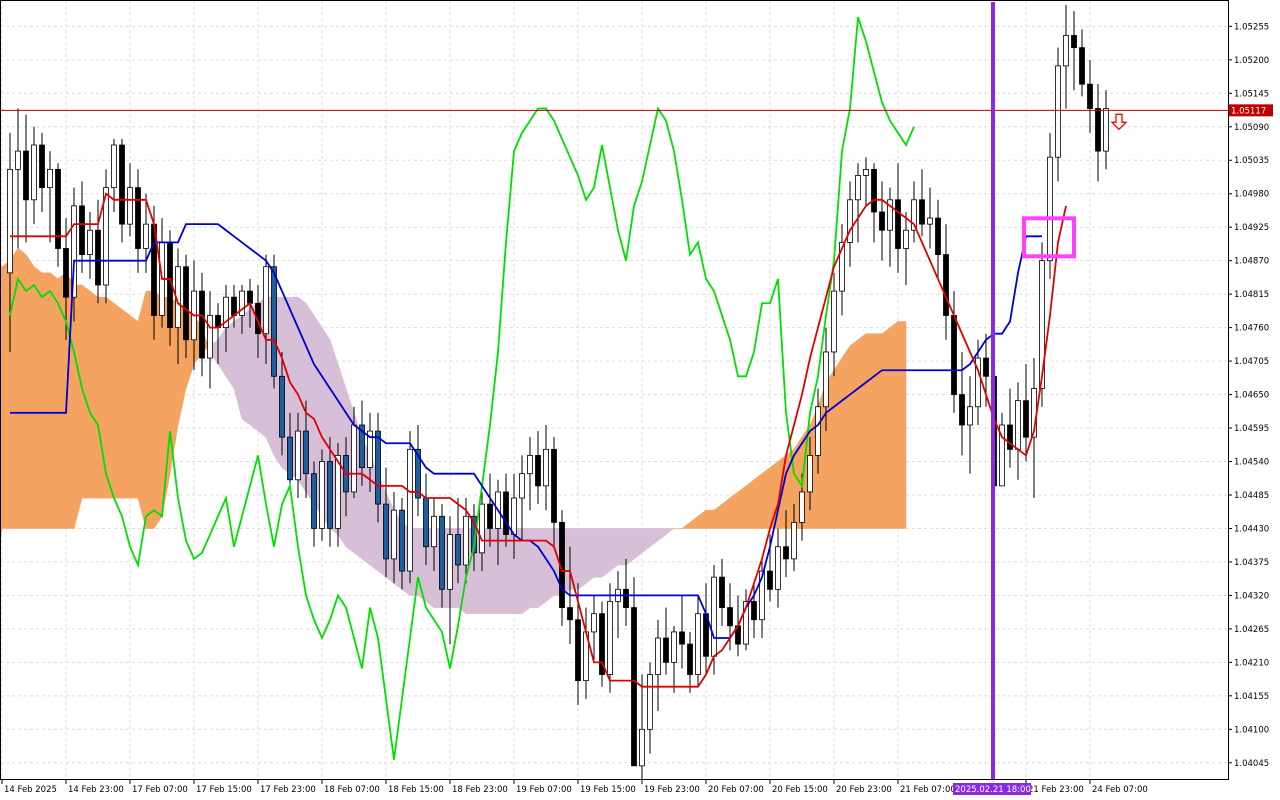  Describe the element at coordinates (1251, 697) in the screenshot. I see `y-tick-label: 1.04155` at that location.